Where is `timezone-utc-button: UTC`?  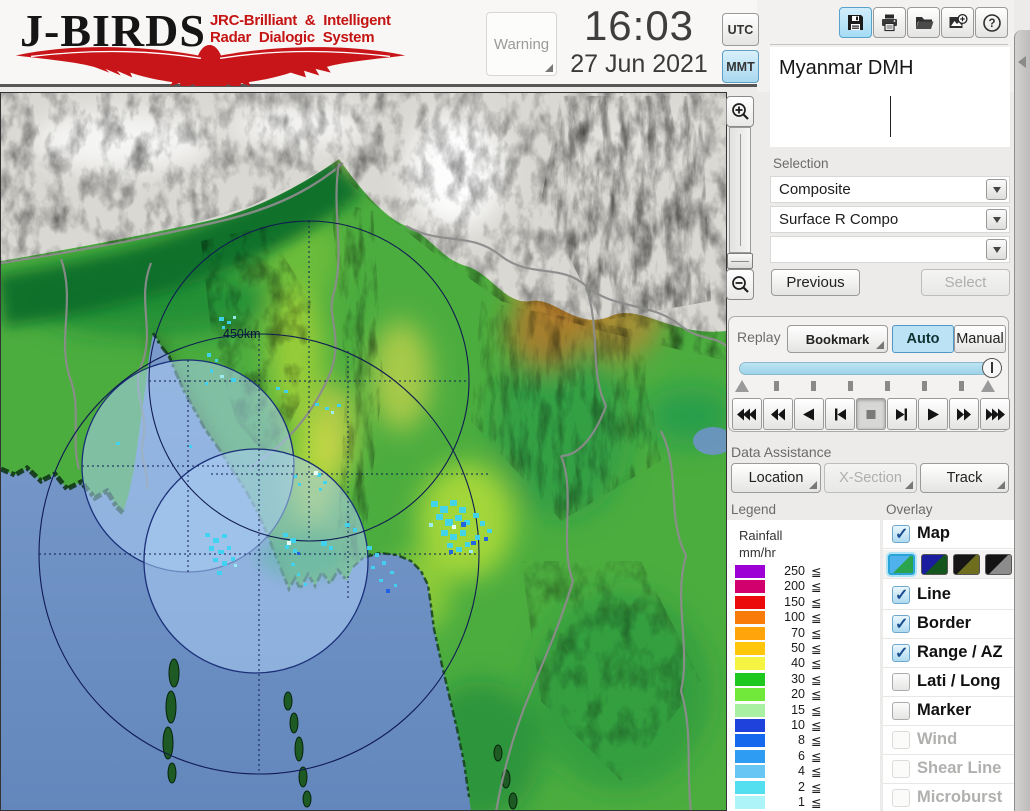 timezone-utc-button: UTC is located at coordinates (740, 29).